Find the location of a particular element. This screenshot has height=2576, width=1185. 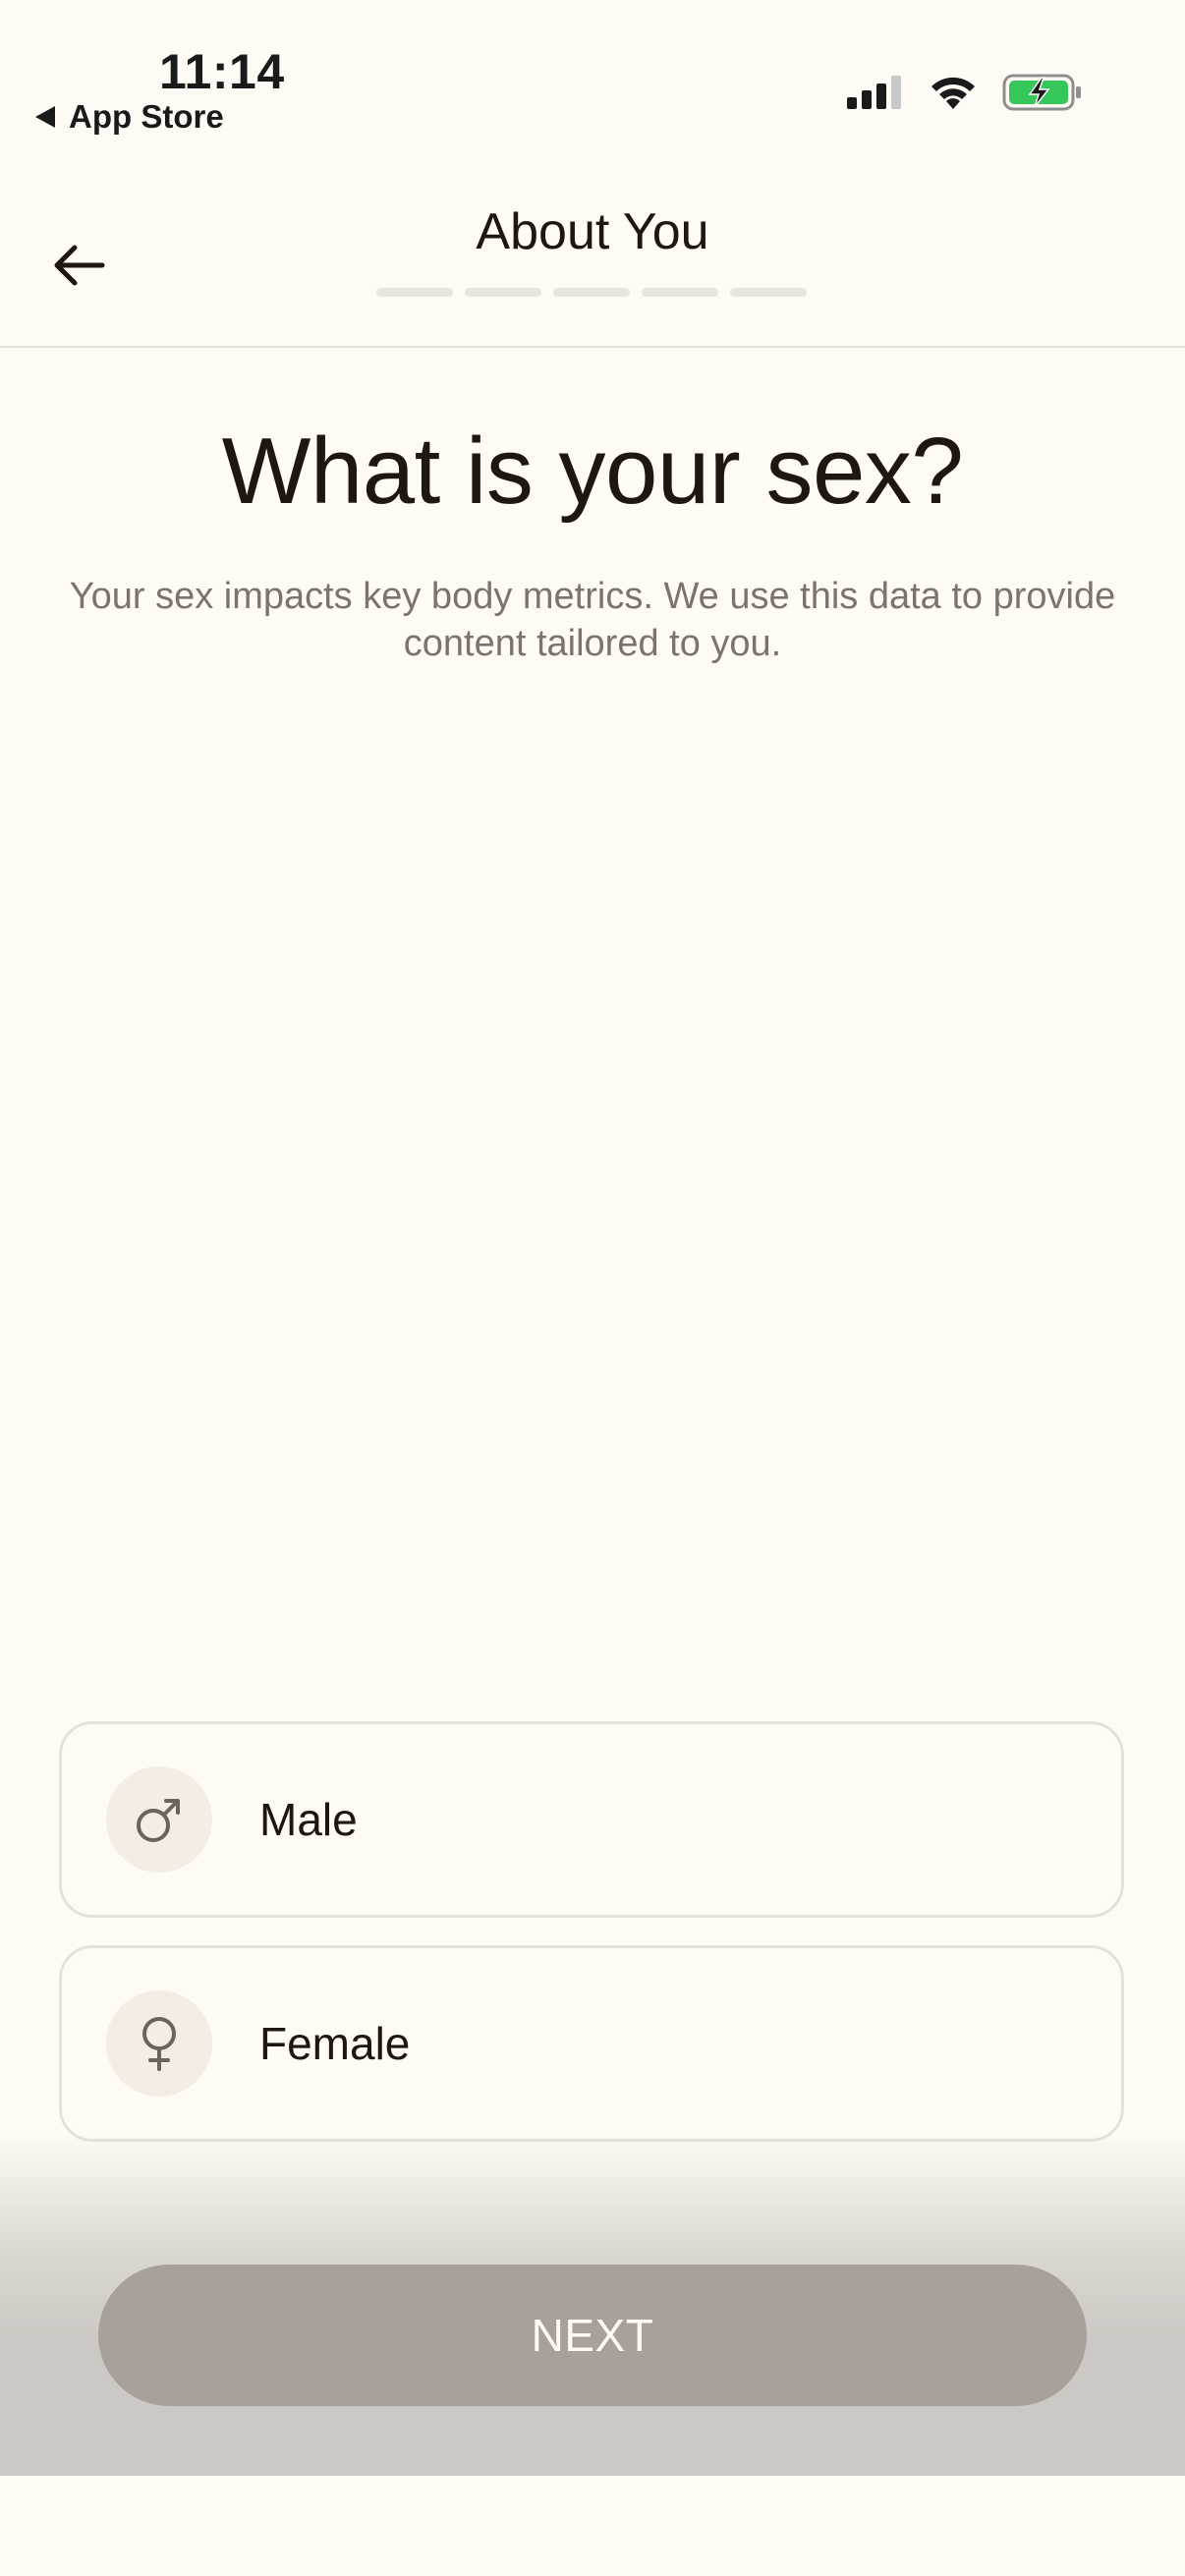

status-time: 11:14 is located at coordinates (222, 71).